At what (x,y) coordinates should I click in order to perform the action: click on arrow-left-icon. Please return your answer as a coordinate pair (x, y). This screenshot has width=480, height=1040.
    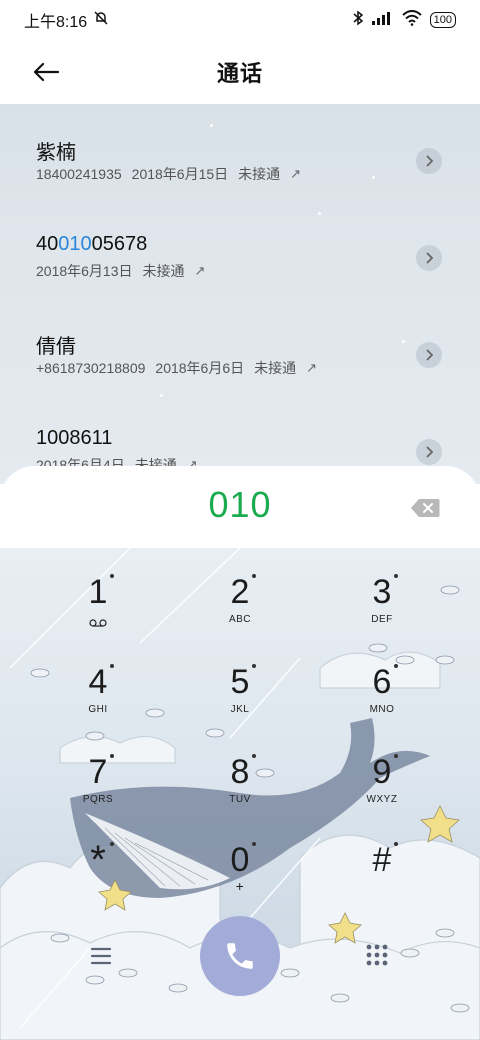
    Looking at the image, I should click on (46, 72).